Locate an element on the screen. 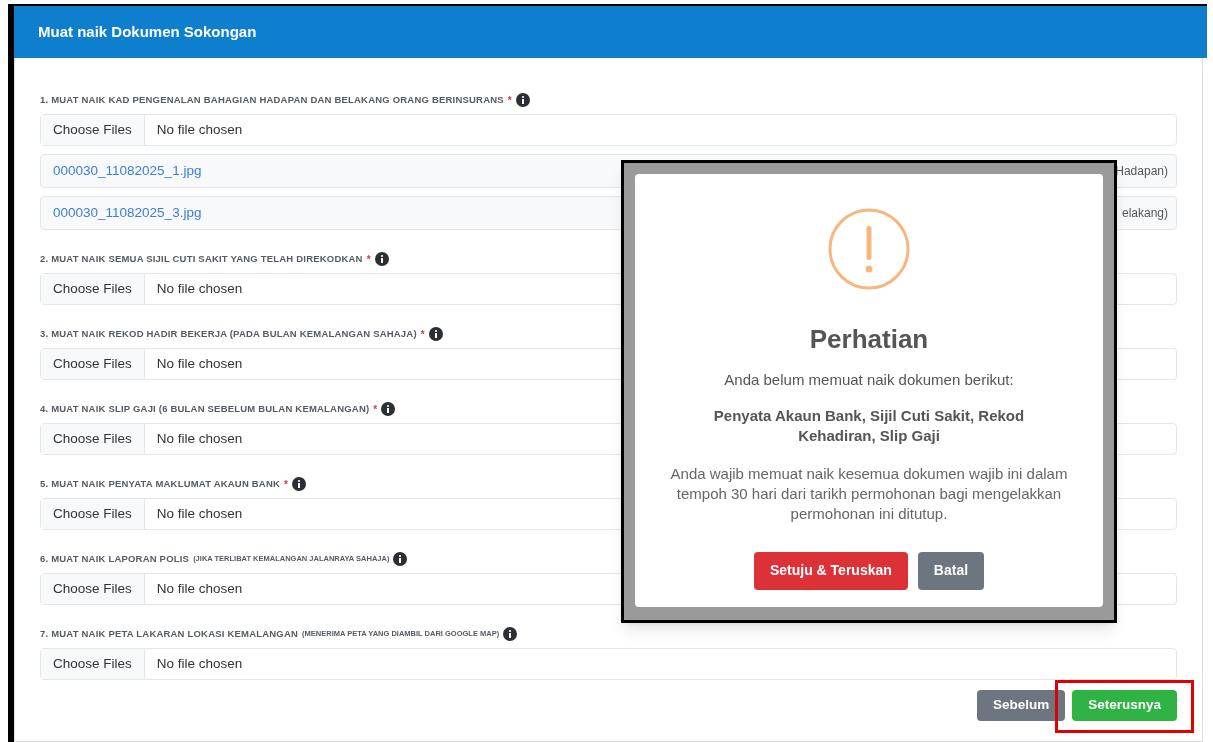 This screenshot has width=1213, height=742. nav-button: Sebelum is located at coordinates (1021, 705).